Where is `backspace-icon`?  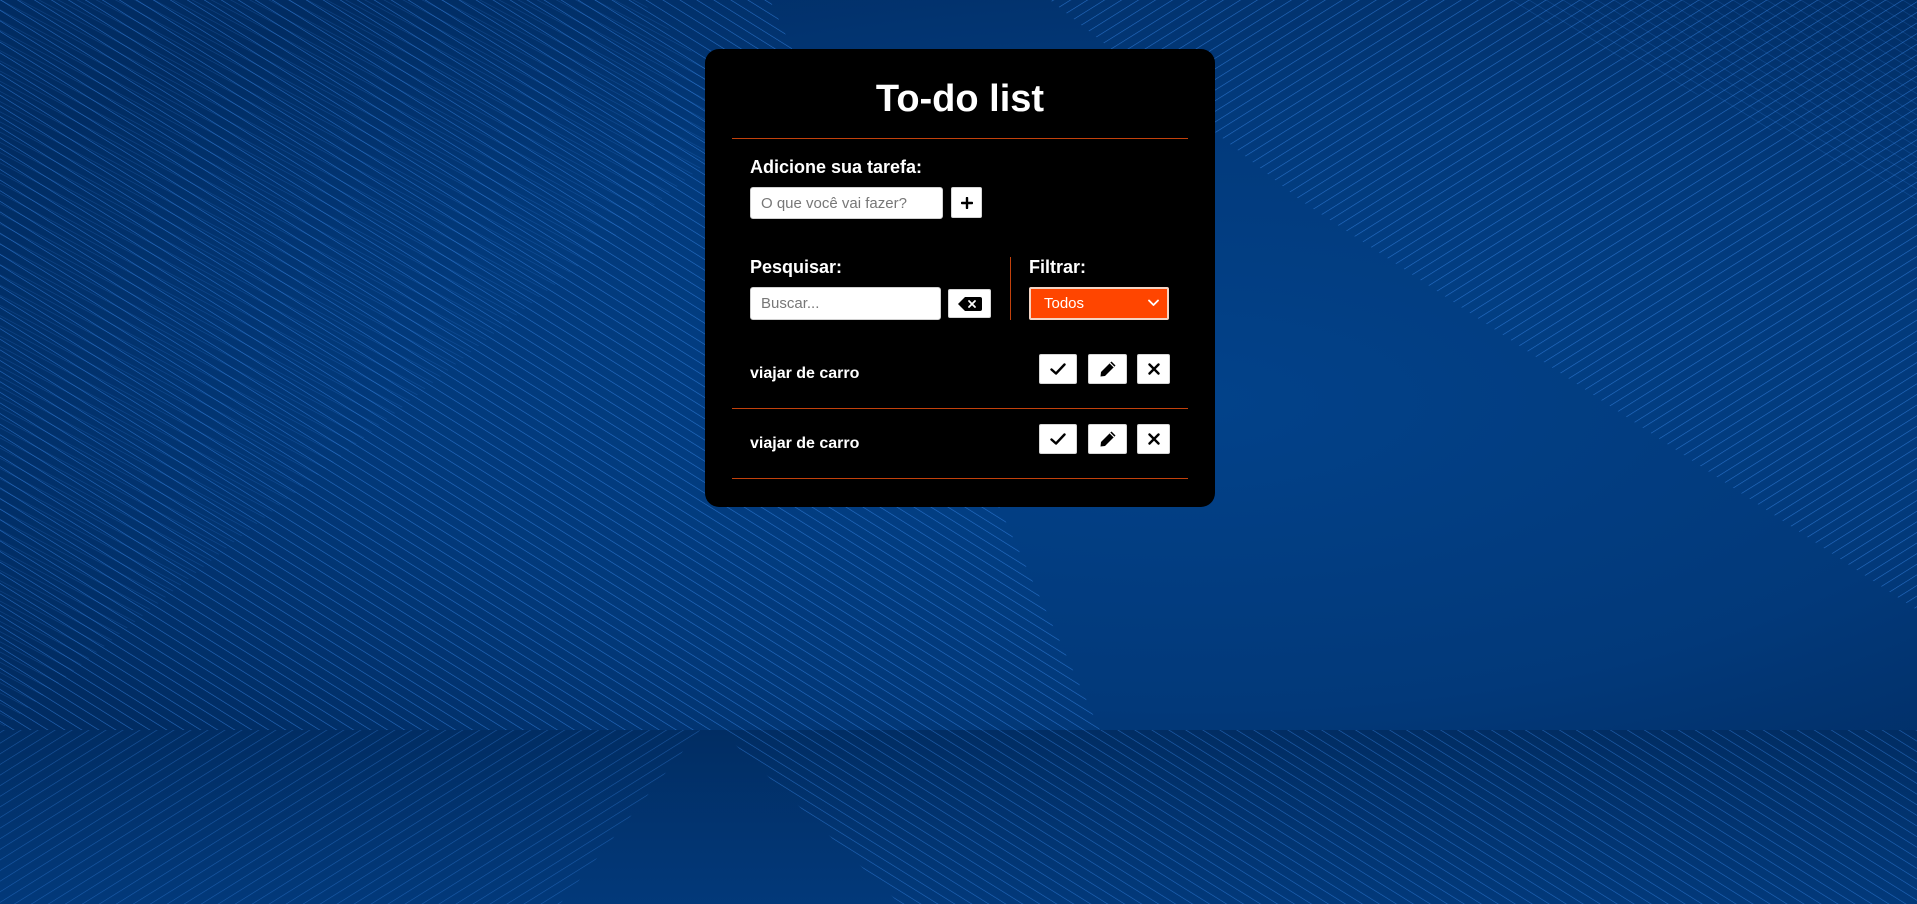 backspace-icon is located at coordinates (969, 303).